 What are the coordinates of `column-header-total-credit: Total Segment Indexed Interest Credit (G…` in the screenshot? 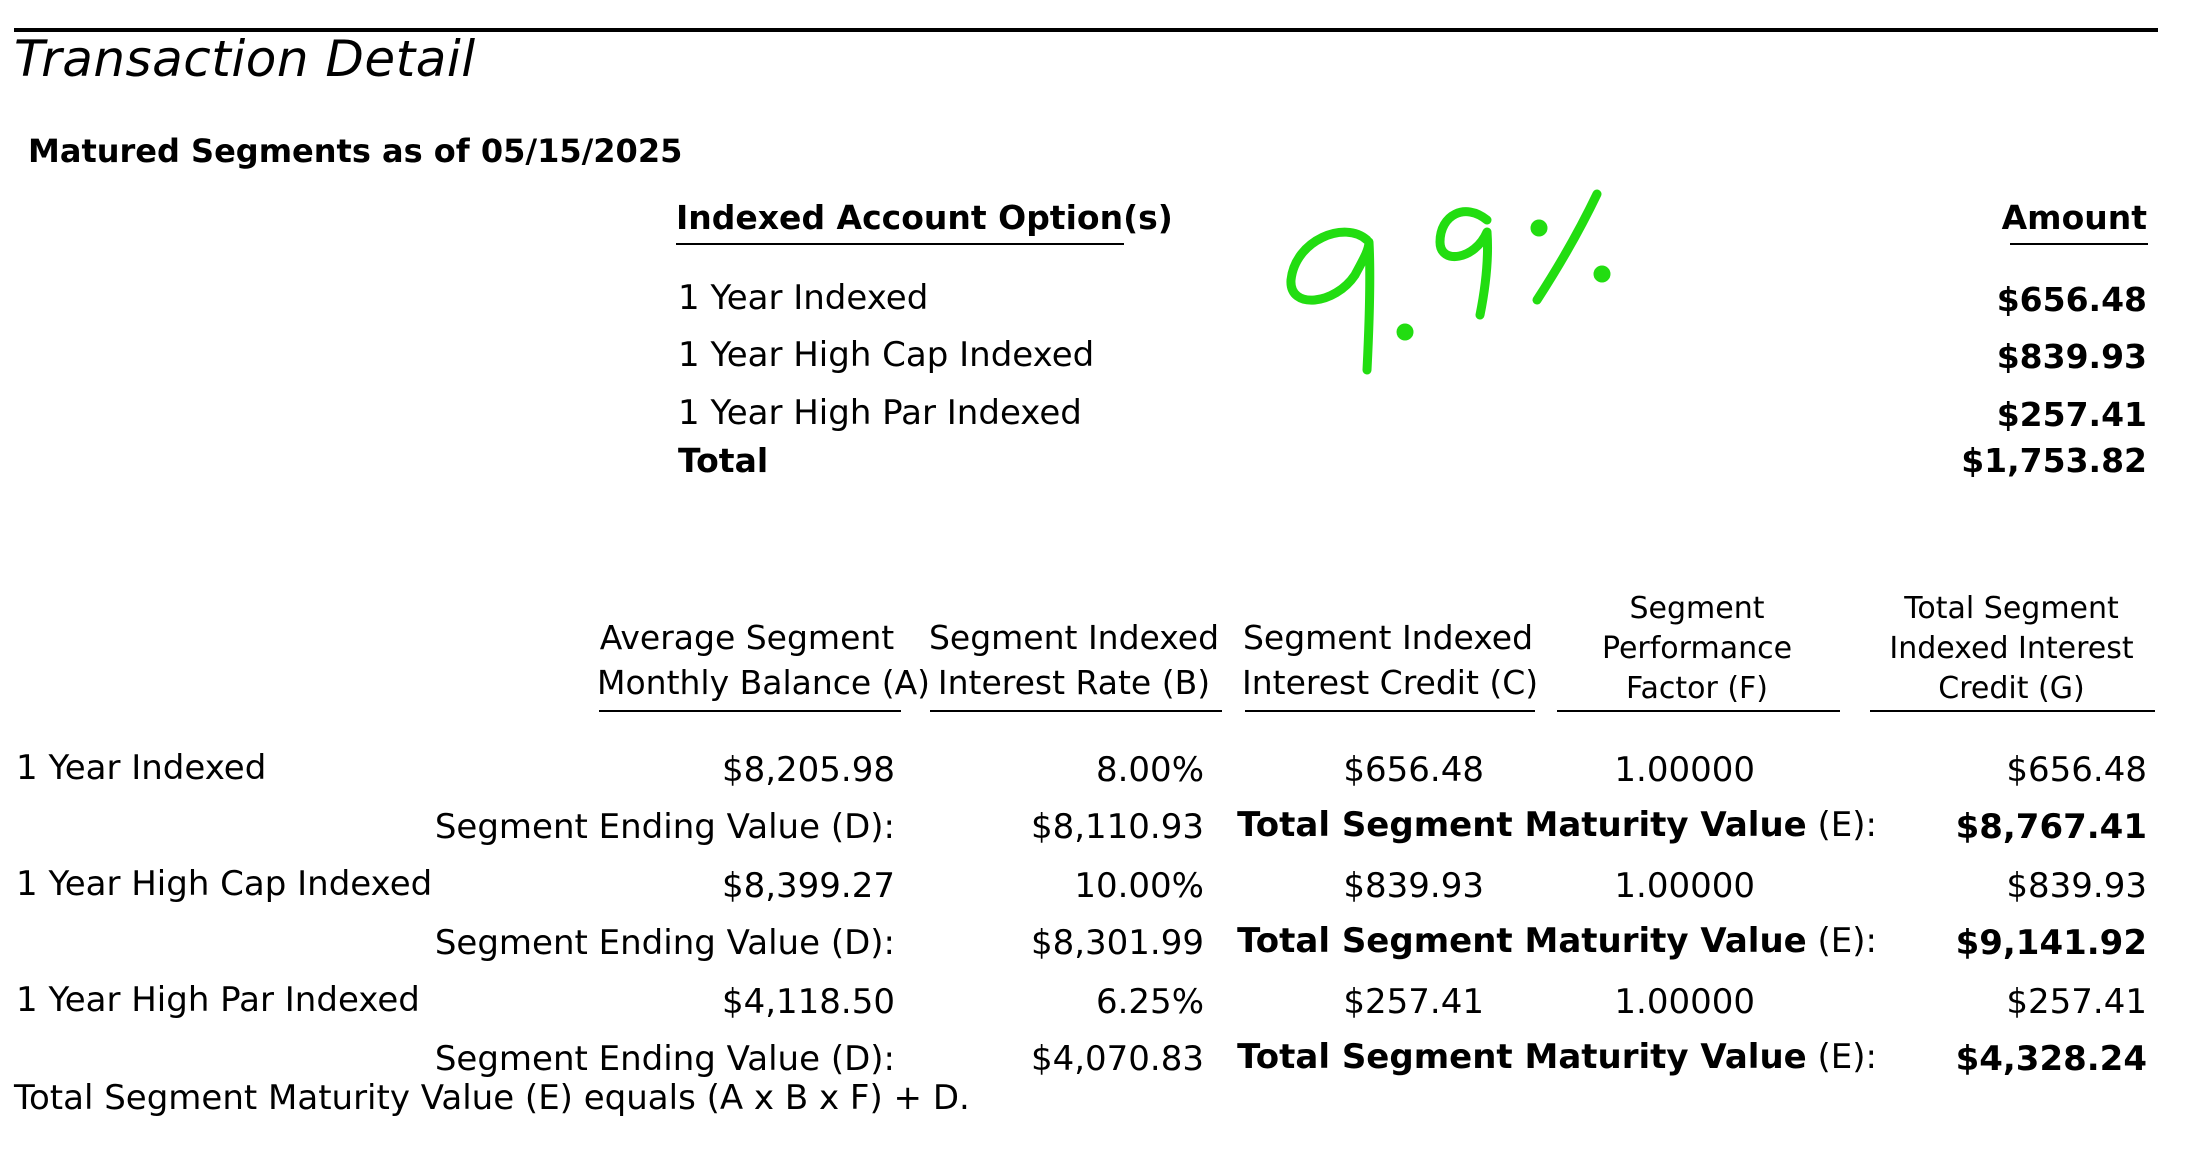 It's located at (2011, 649).